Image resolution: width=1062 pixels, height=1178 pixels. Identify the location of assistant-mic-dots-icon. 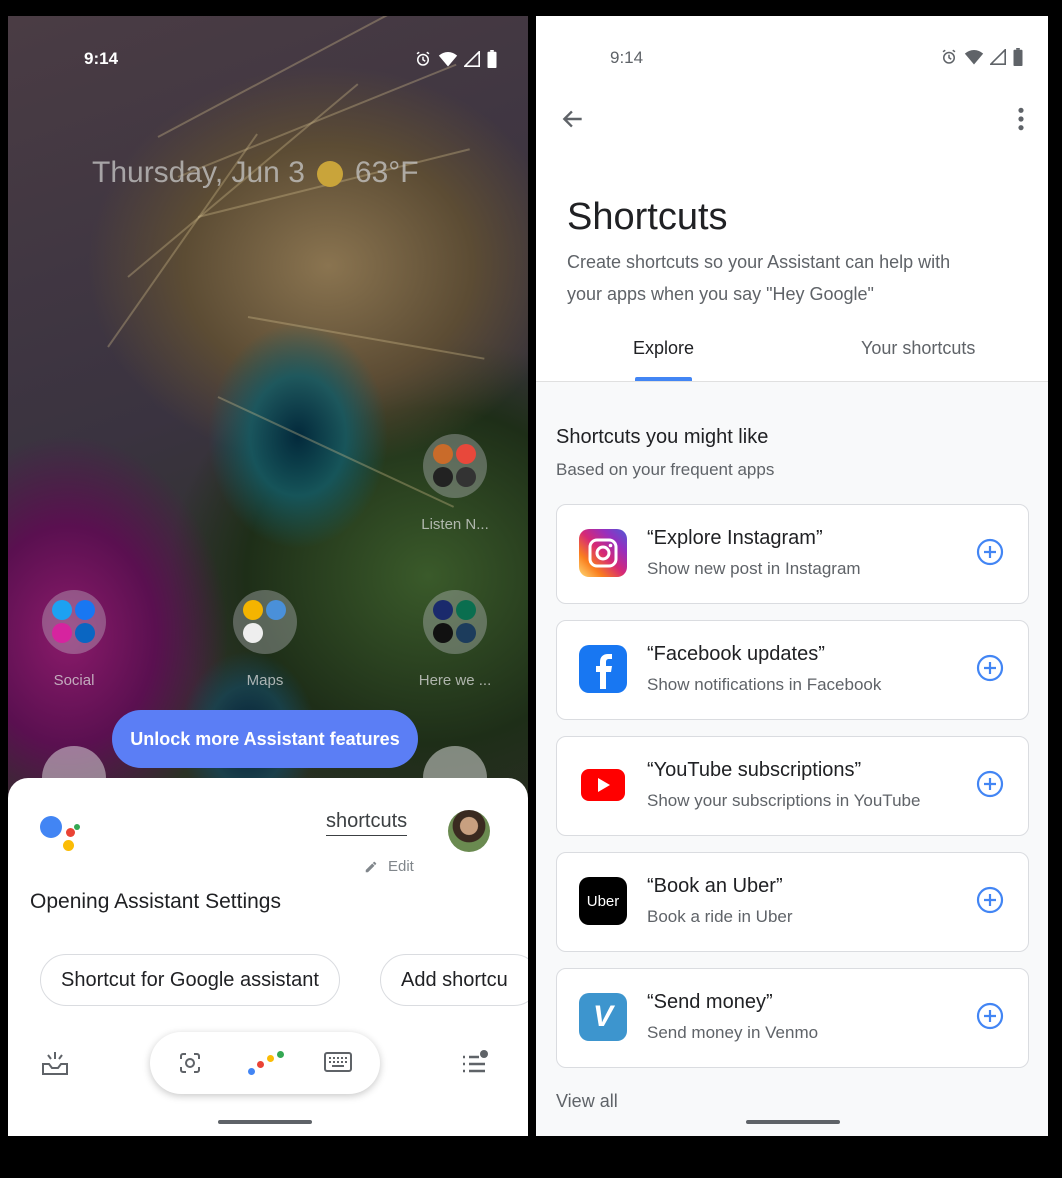
(266, 1063).